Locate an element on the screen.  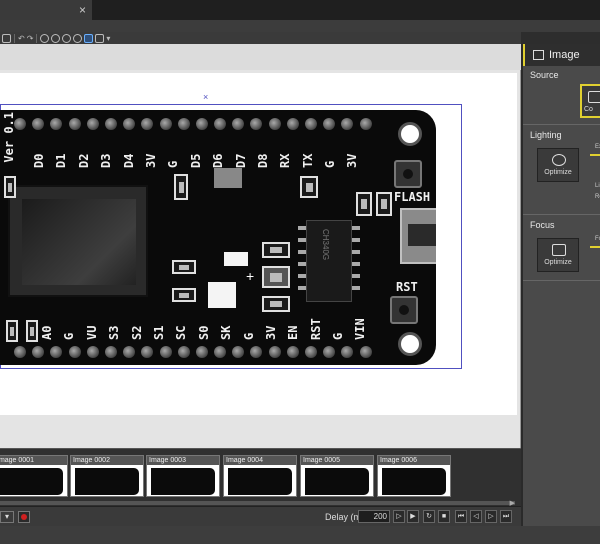
pin-label: D0 is located at coordinates (39, 160).